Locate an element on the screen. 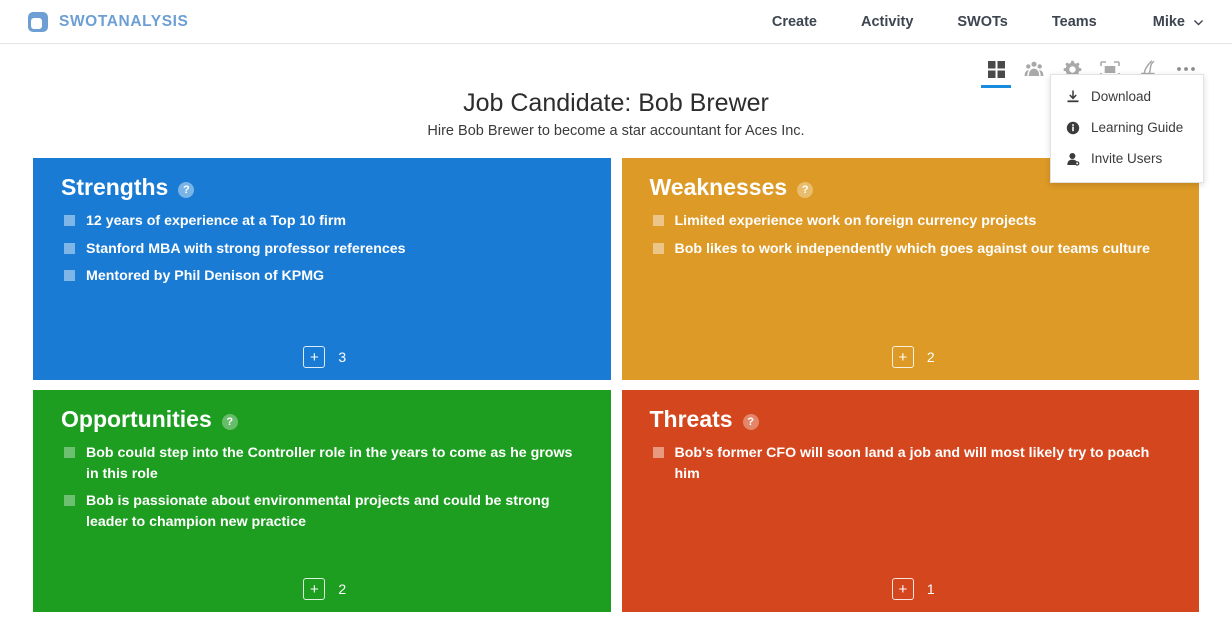  list-item: 12 years of experience at a Top 10 firm is located at coordinates (326, 221).